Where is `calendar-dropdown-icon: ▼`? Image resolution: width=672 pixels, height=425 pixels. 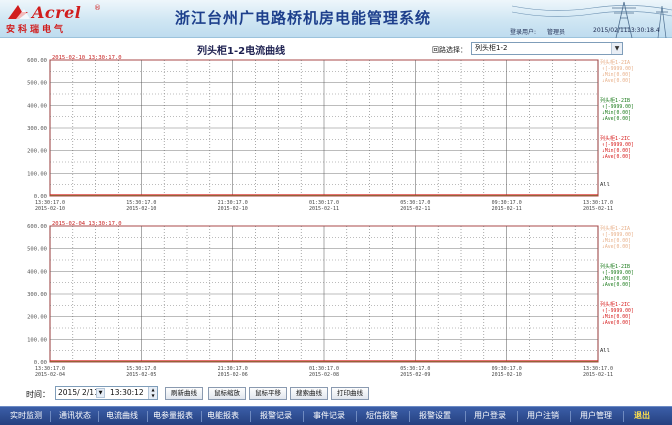 calendar-dropdown-icon: ▼ is located at coordinates (100, 393).